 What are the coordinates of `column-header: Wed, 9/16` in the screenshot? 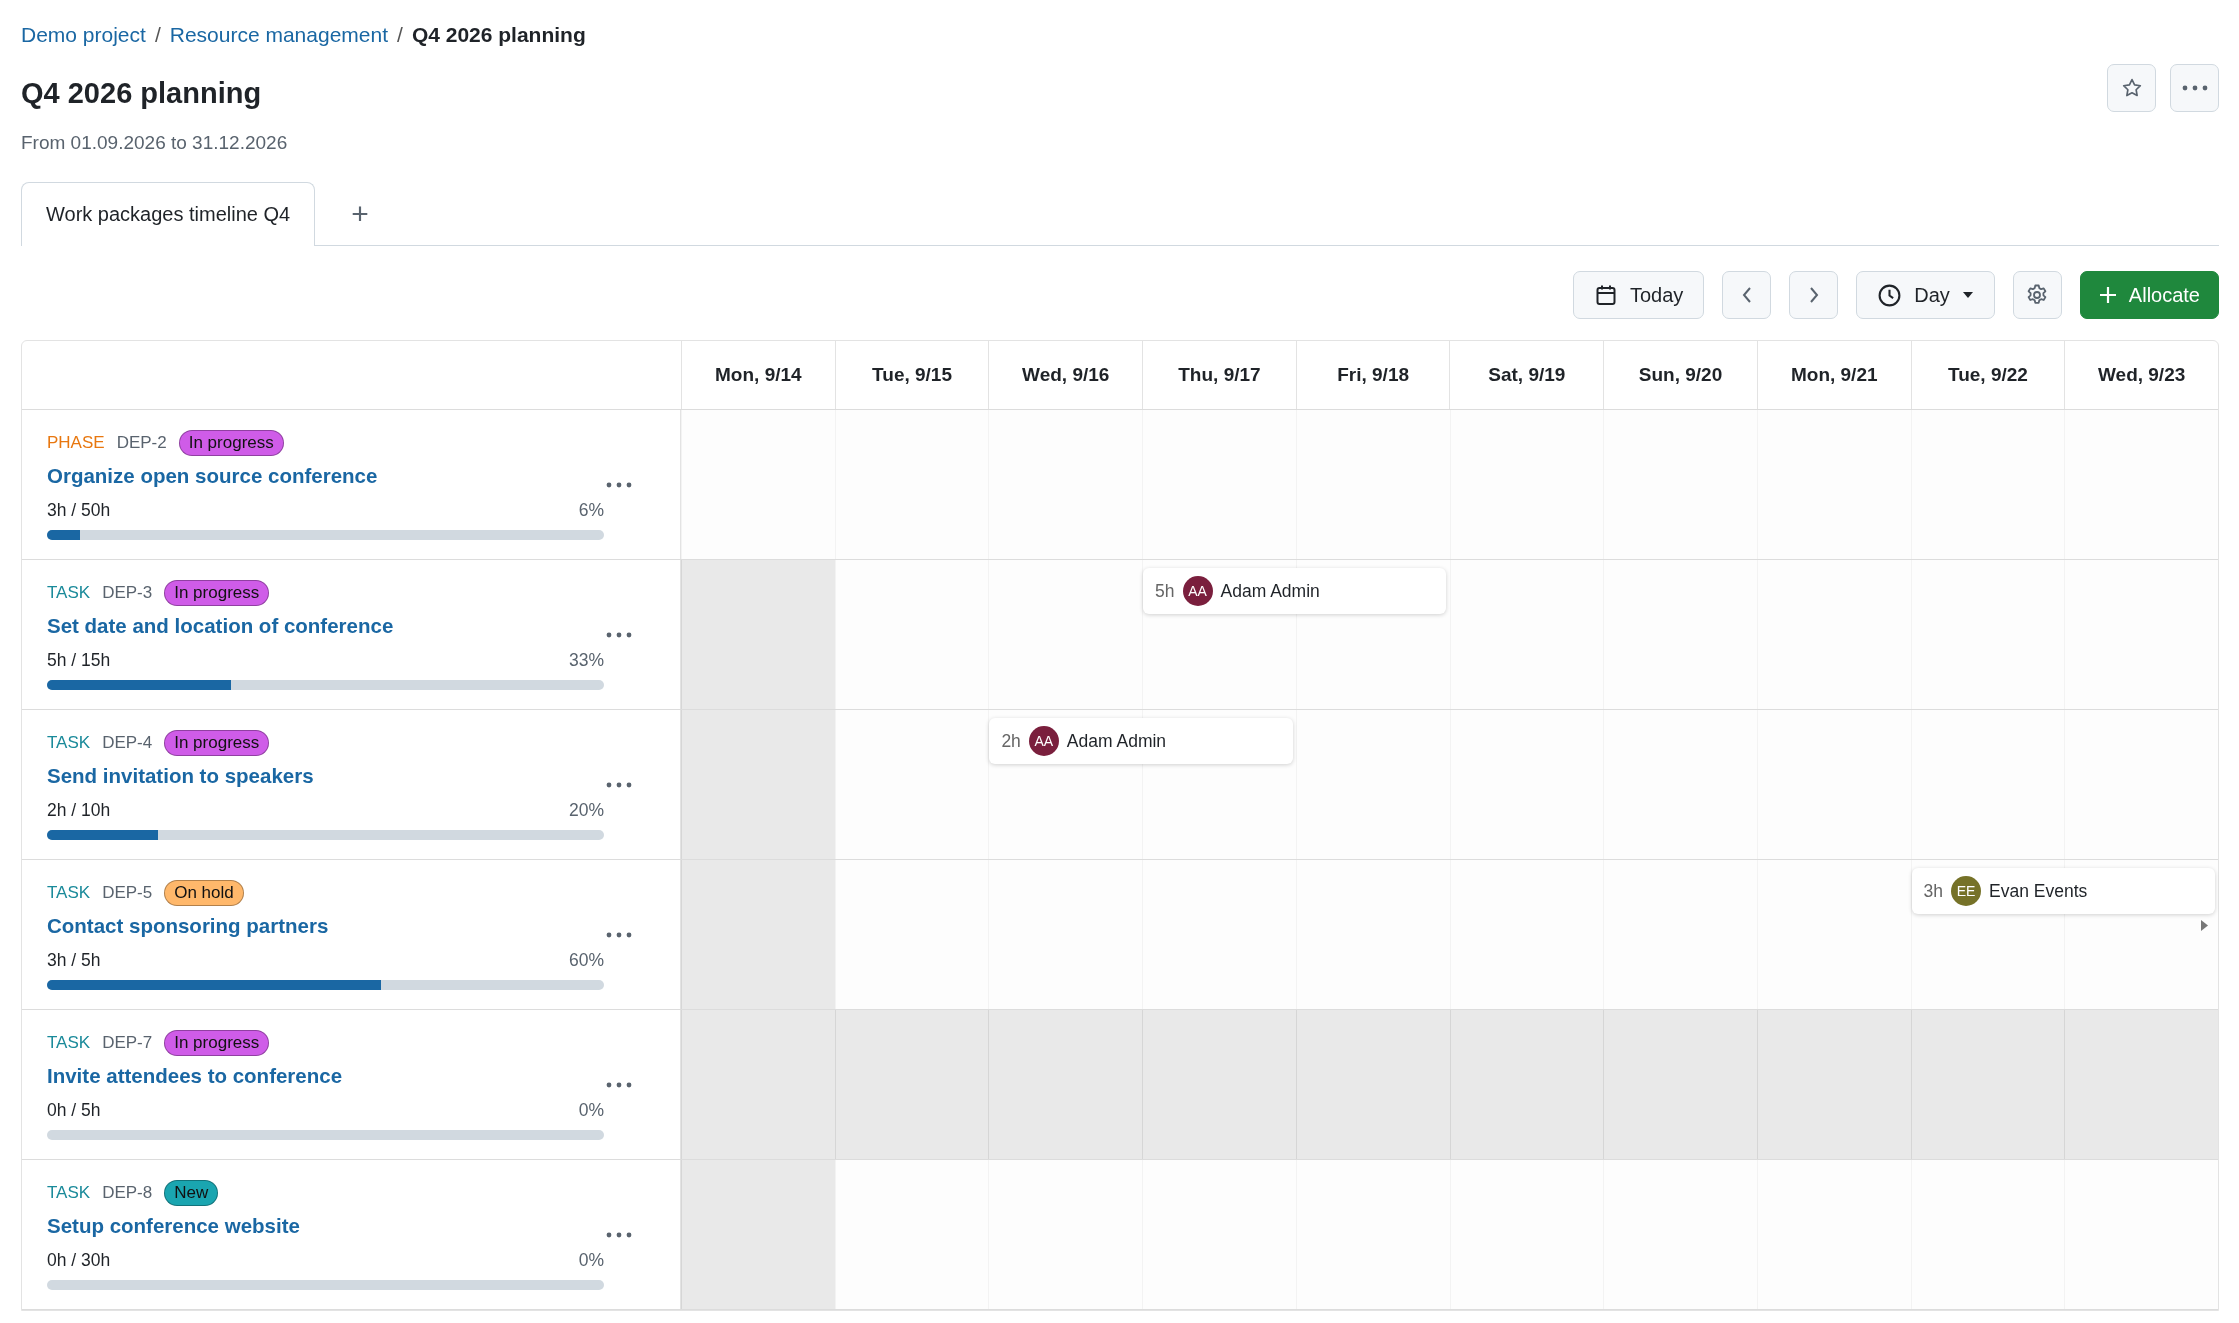 It's located at (1065, 375).